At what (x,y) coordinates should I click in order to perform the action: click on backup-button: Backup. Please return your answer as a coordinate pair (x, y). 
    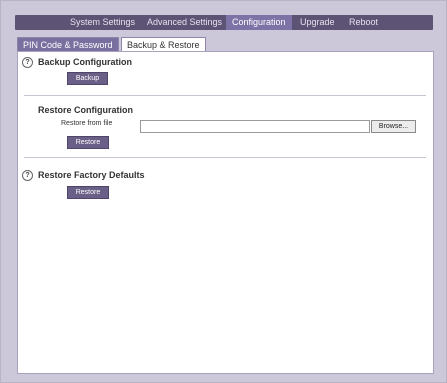
    Looking at the image, I should click on (87, 78).